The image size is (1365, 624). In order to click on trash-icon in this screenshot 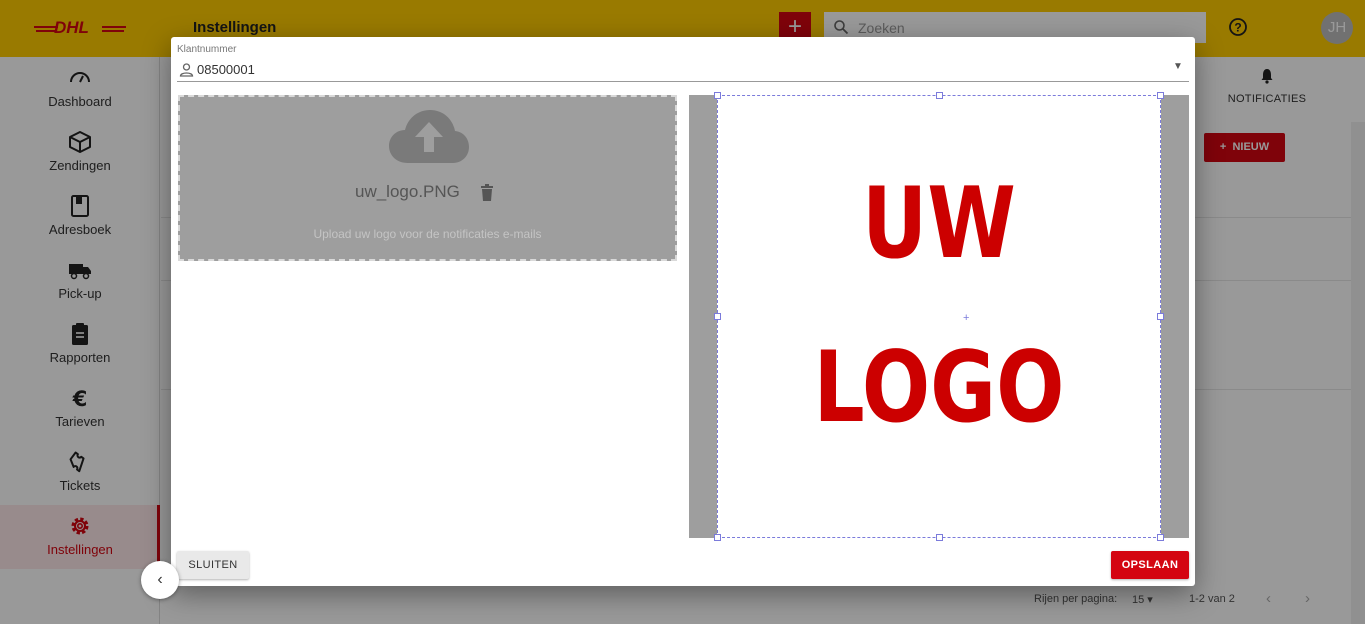, I will do `click(487, 193)`.